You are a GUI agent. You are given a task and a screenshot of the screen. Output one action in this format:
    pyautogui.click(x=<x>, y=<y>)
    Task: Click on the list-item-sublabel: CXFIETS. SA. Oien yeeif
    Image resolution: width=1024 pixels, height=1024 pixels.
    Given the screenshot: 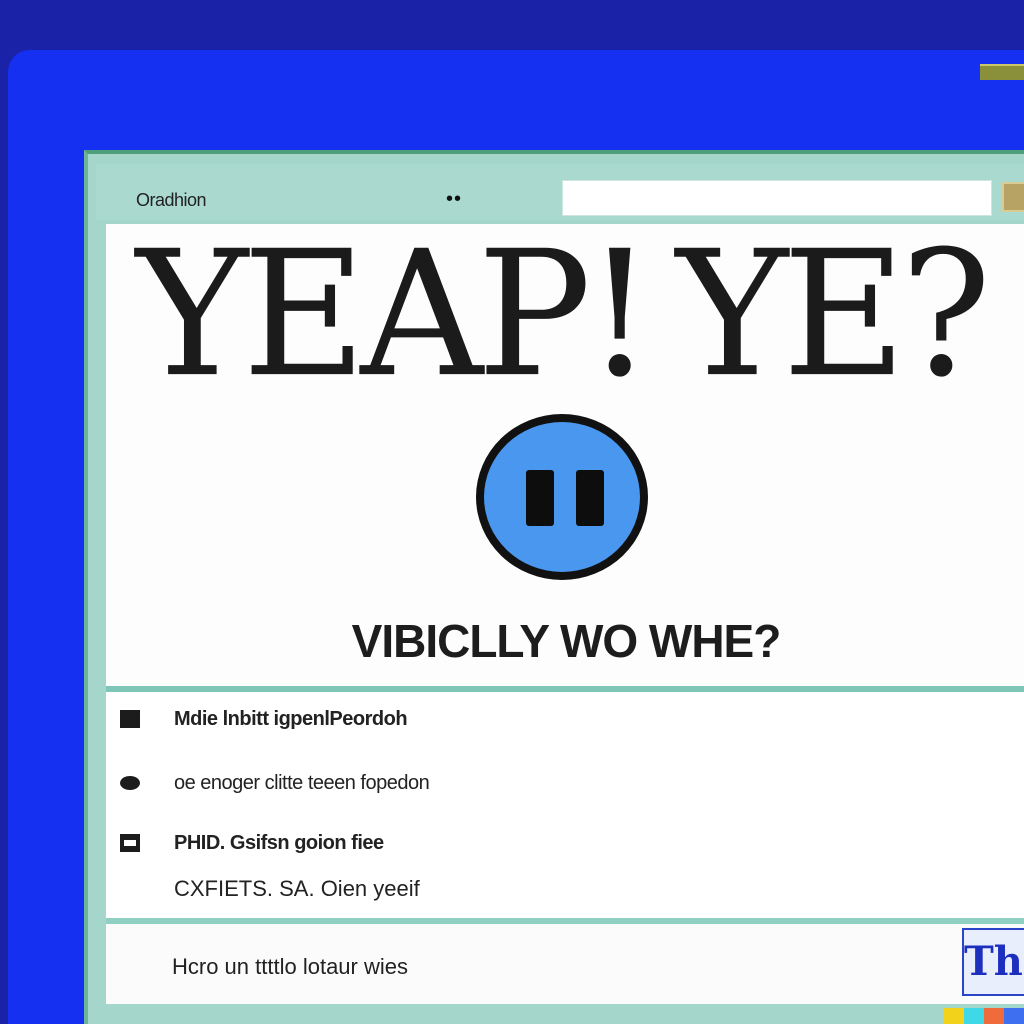 What is the action you would take?
    pyautogui.click(x=297, y=888)
    